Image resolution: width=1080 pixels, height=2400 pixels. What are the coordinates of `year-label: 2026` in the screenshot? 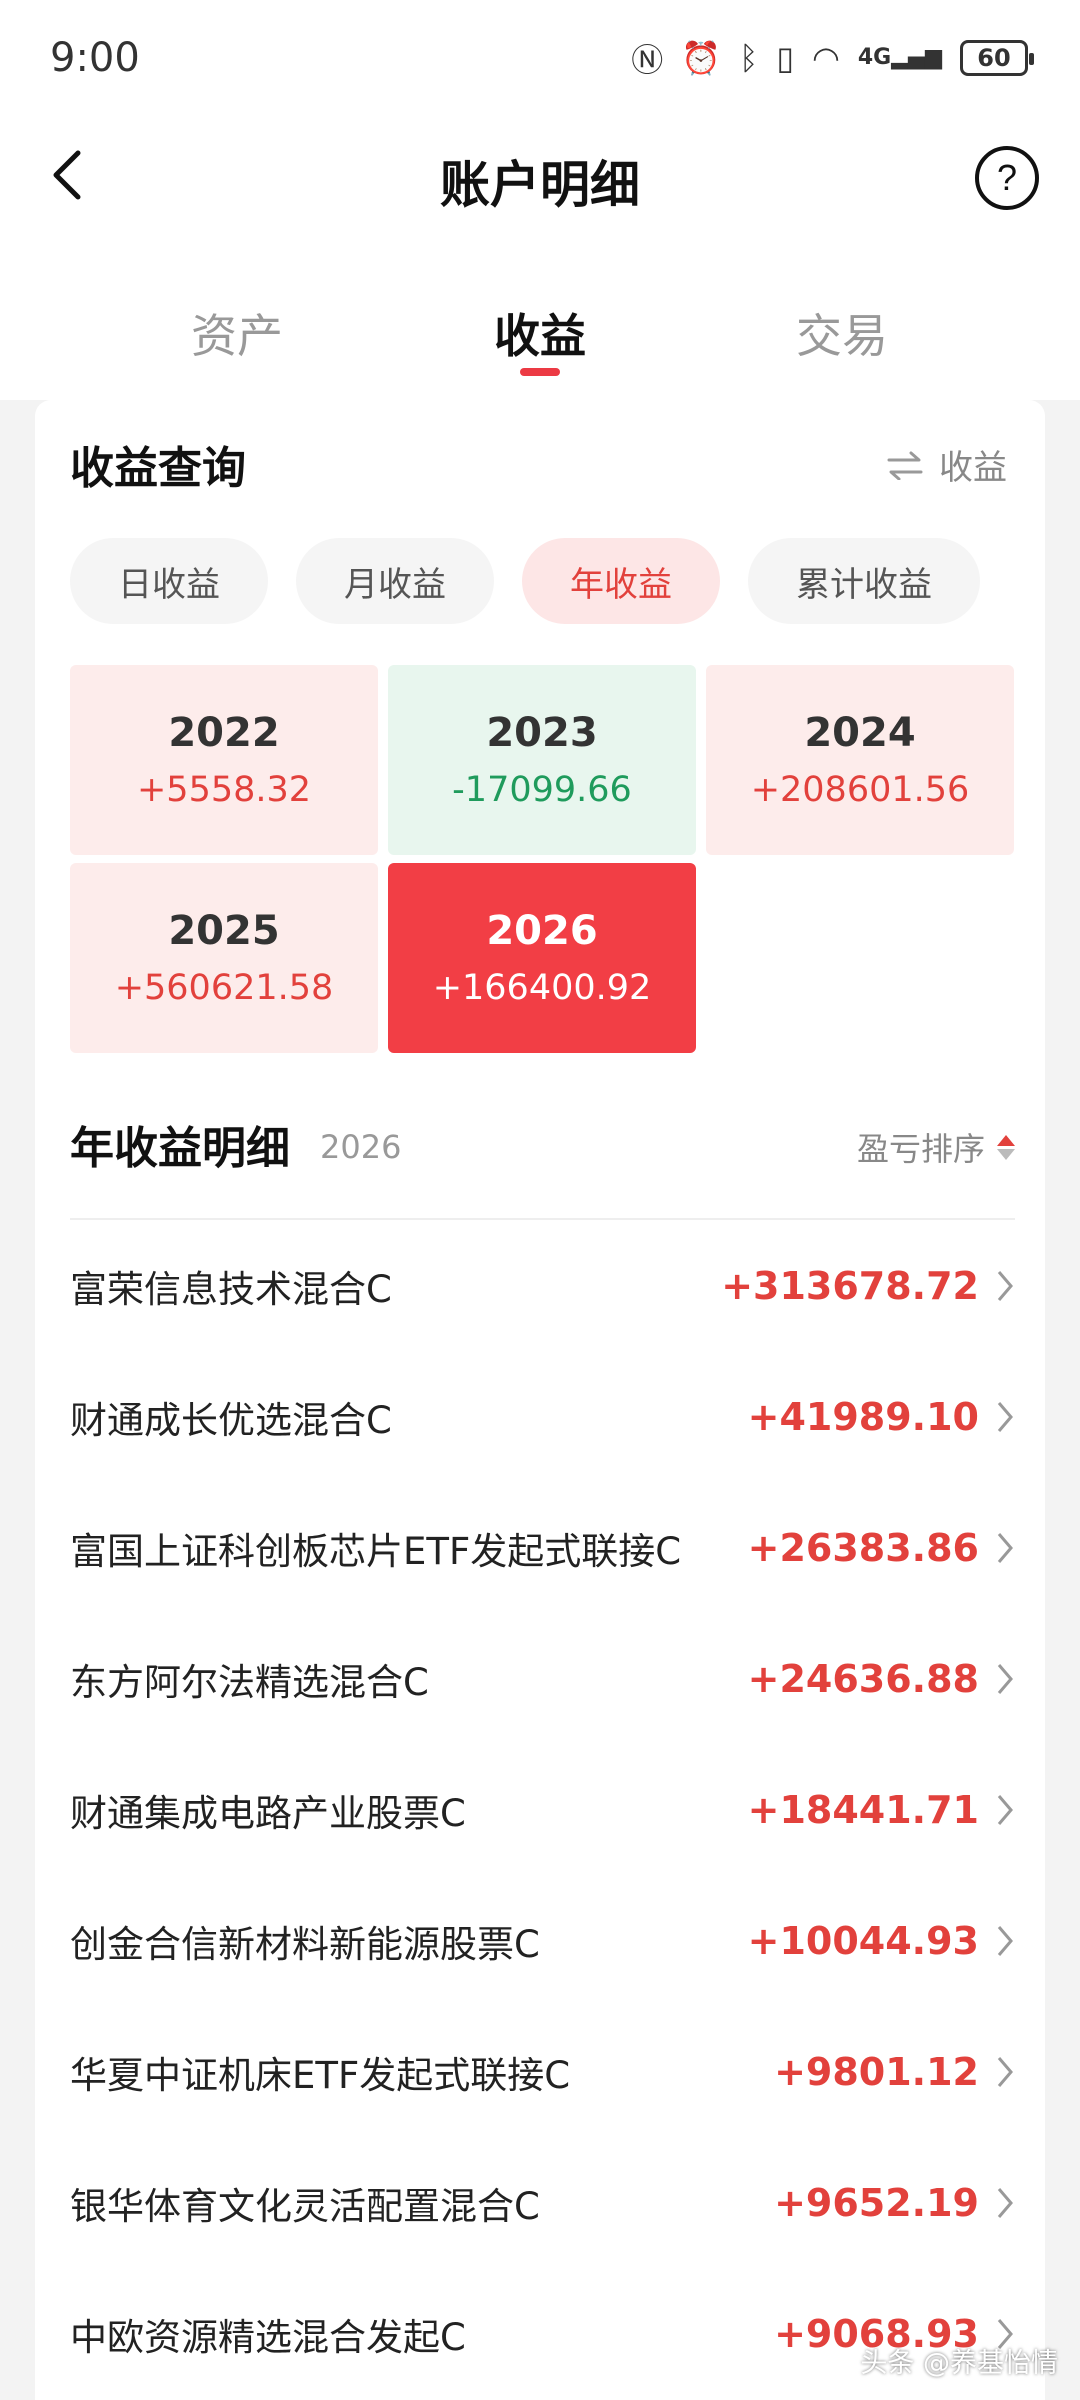 It's located at (542, 931).